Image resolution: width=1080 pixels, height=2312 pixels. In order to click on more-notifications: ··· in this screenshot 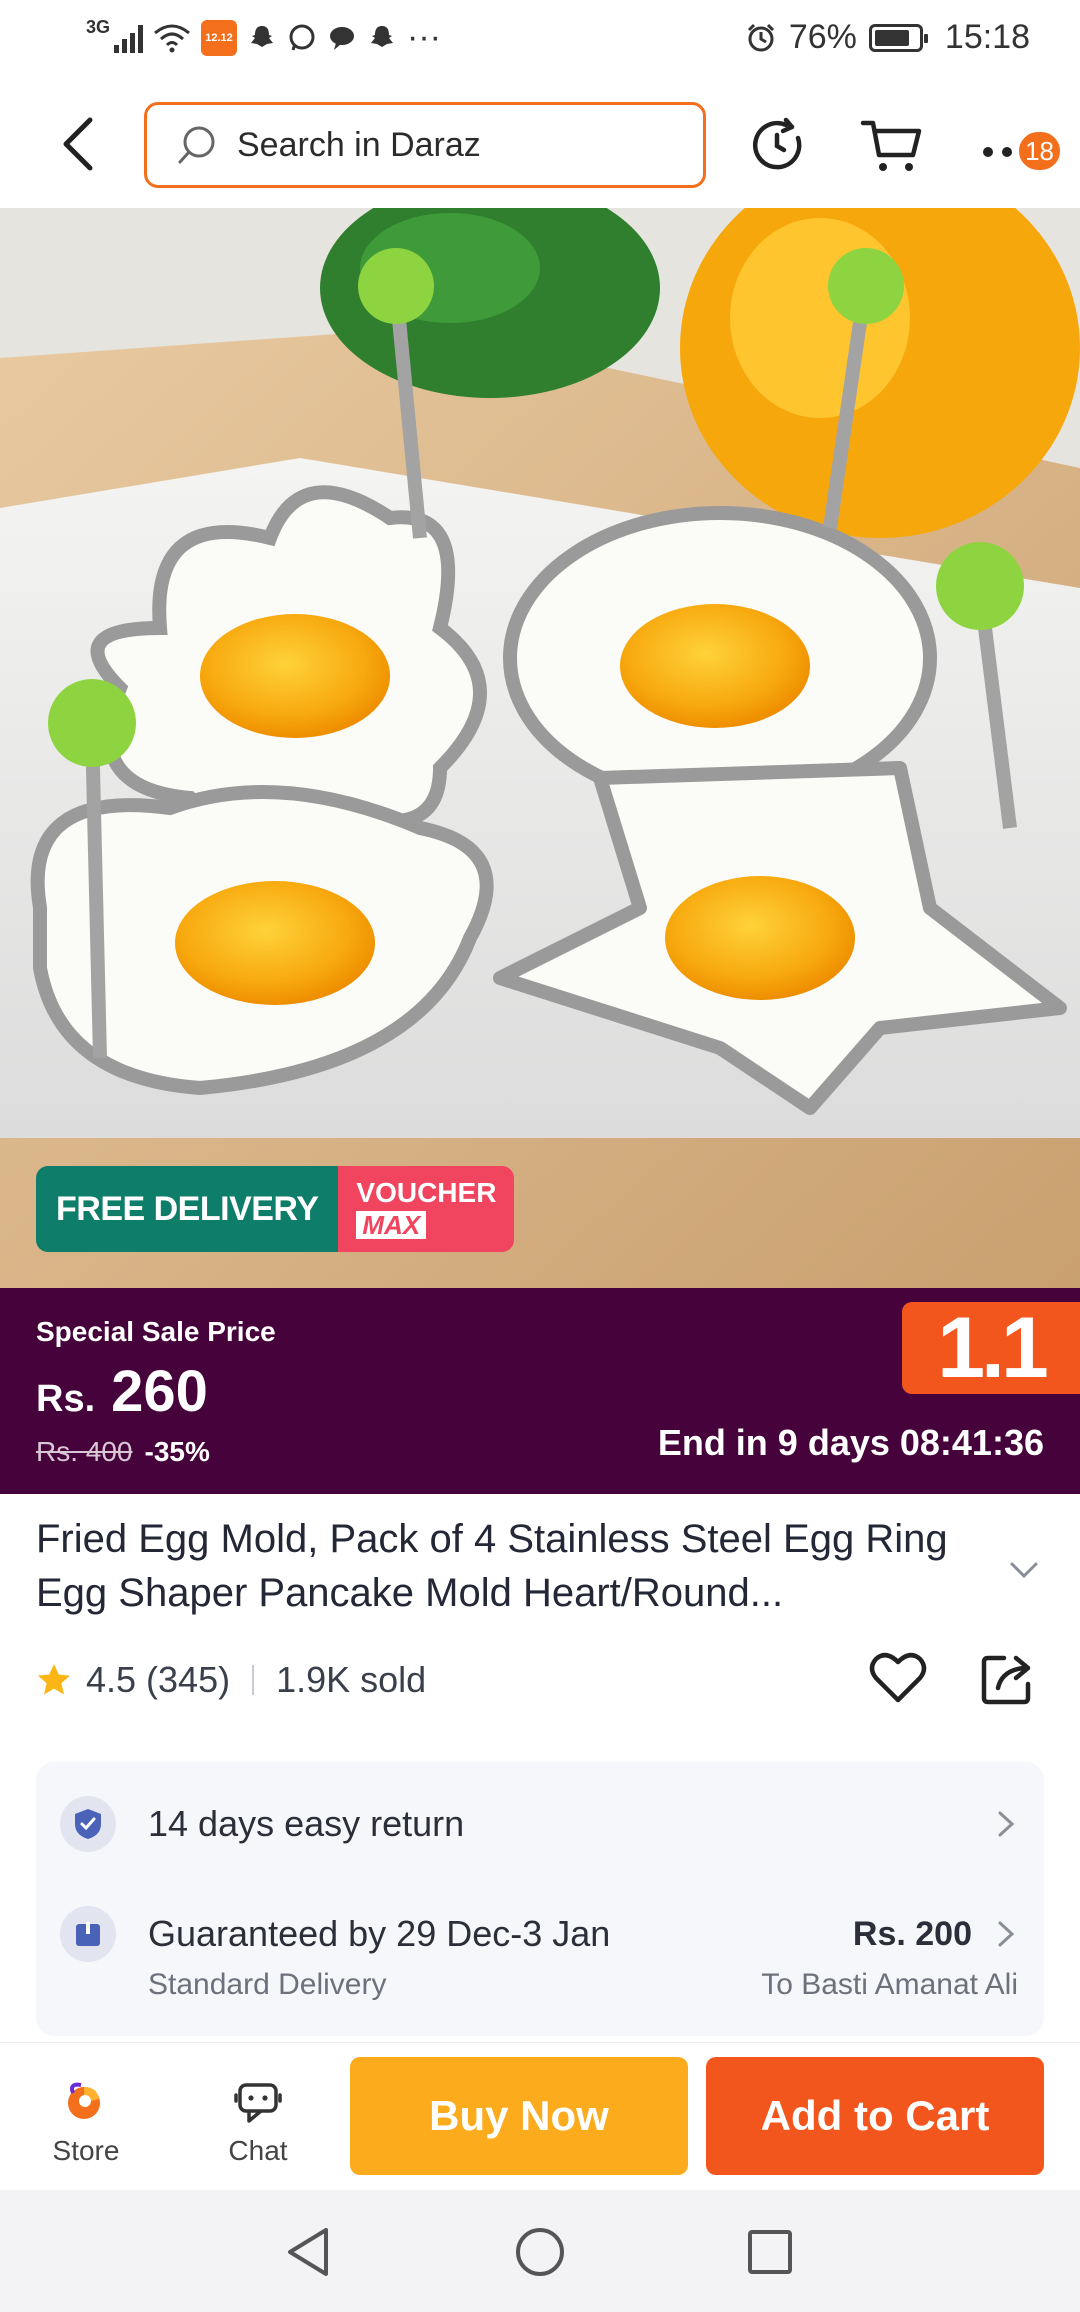, I will do `click(424, 37)`.